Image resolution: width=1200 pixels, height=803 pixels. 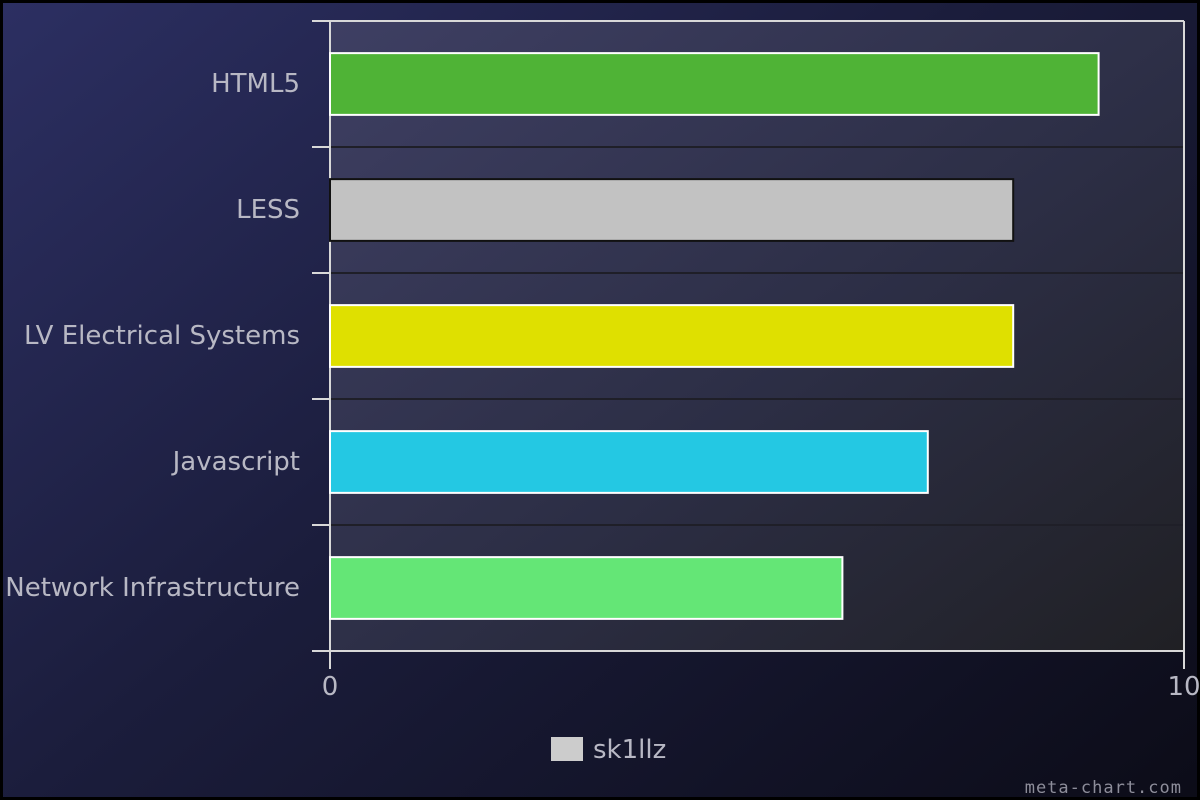 What do you see at coordinates (268, 210) in the screenshot?
I see `category-label: LESS` at bounding box center [268, 210].